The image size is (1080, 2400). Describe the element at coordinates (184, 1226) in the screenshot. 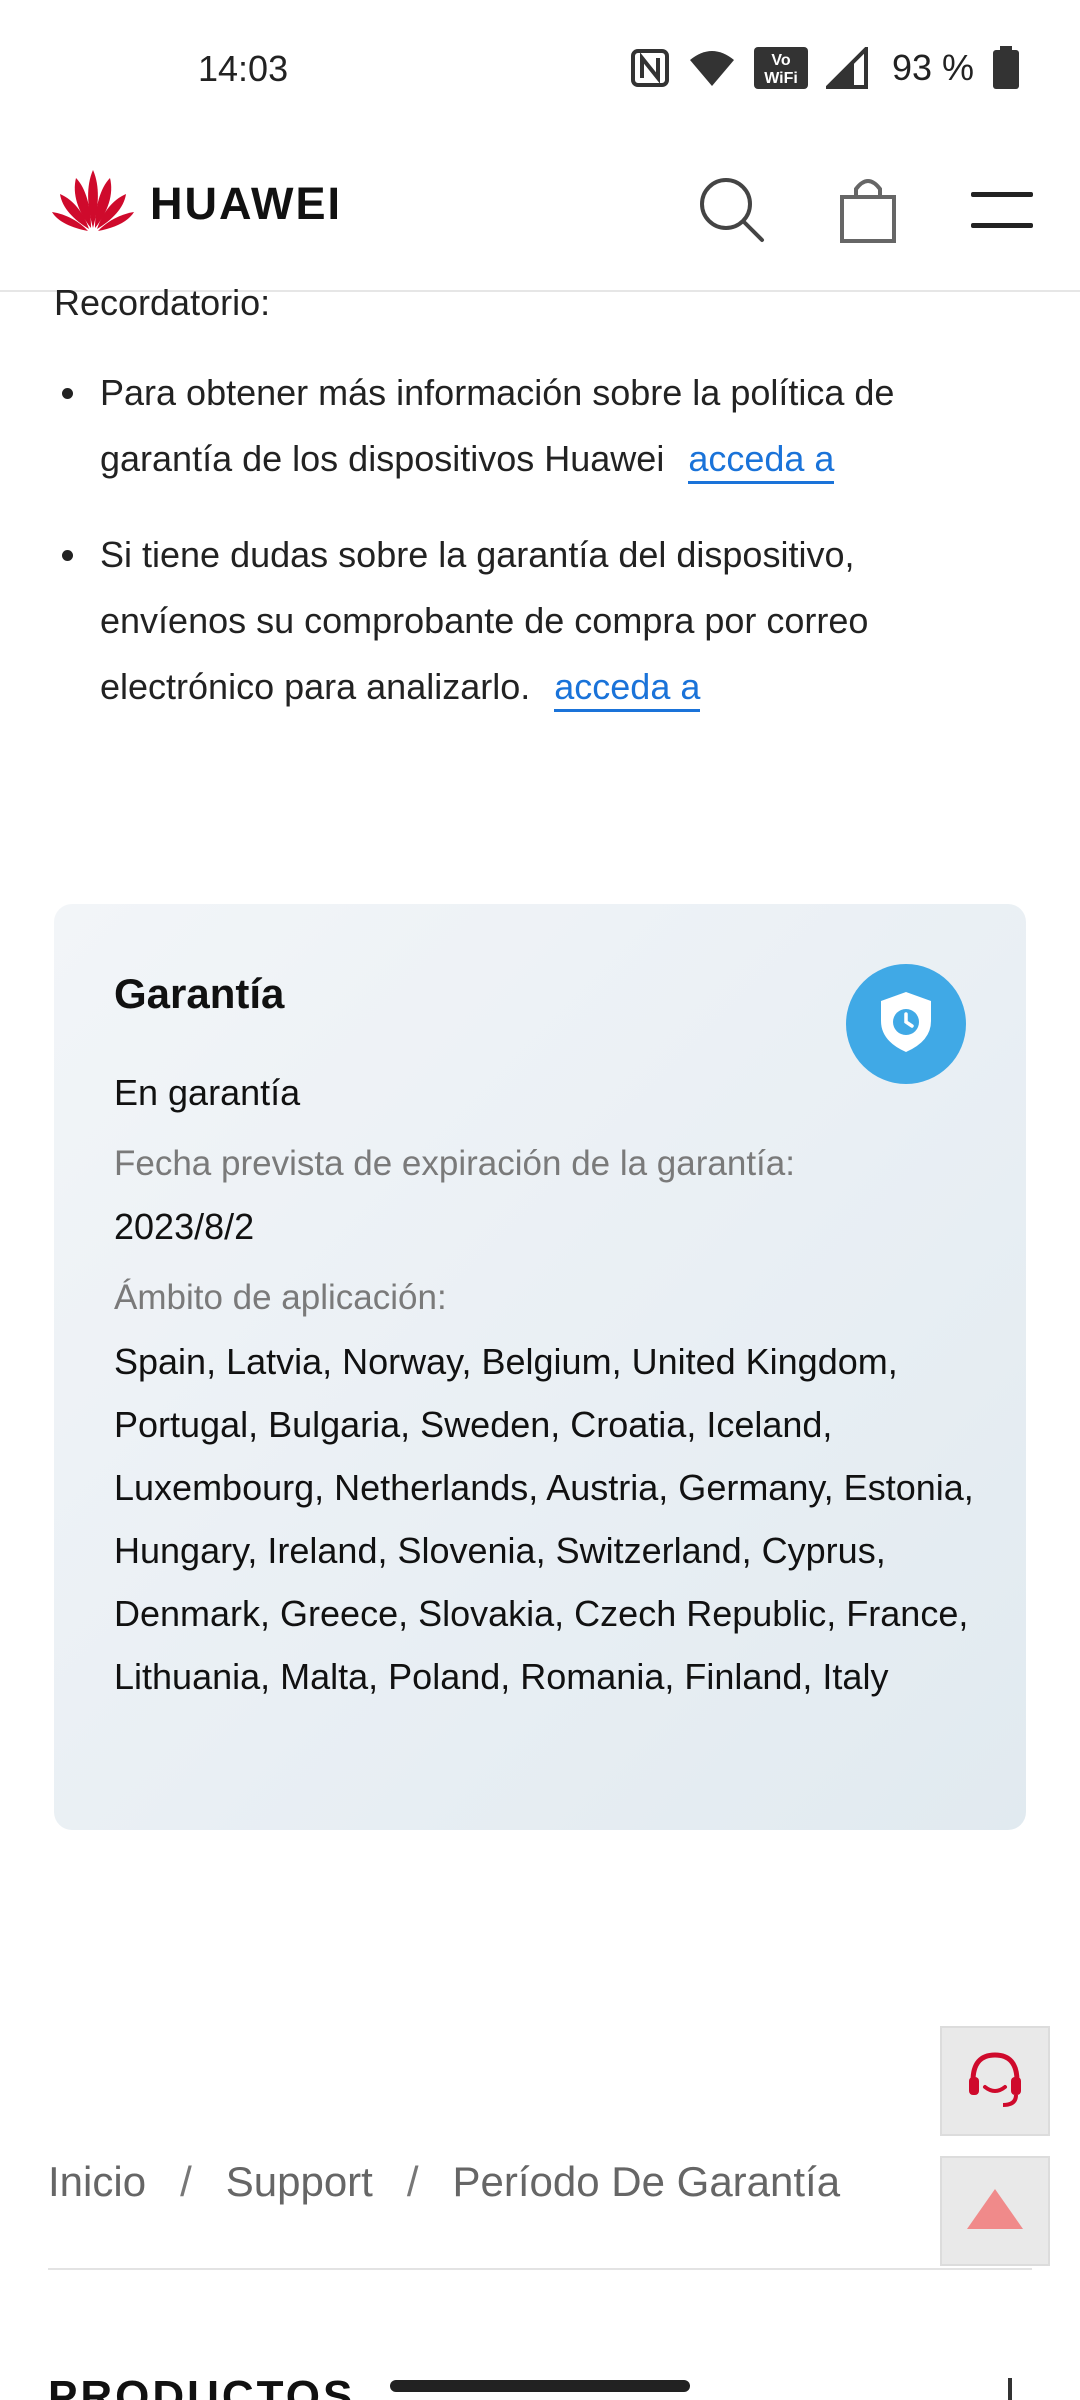

I see `expiry-date: 2023/8/2` at that location.